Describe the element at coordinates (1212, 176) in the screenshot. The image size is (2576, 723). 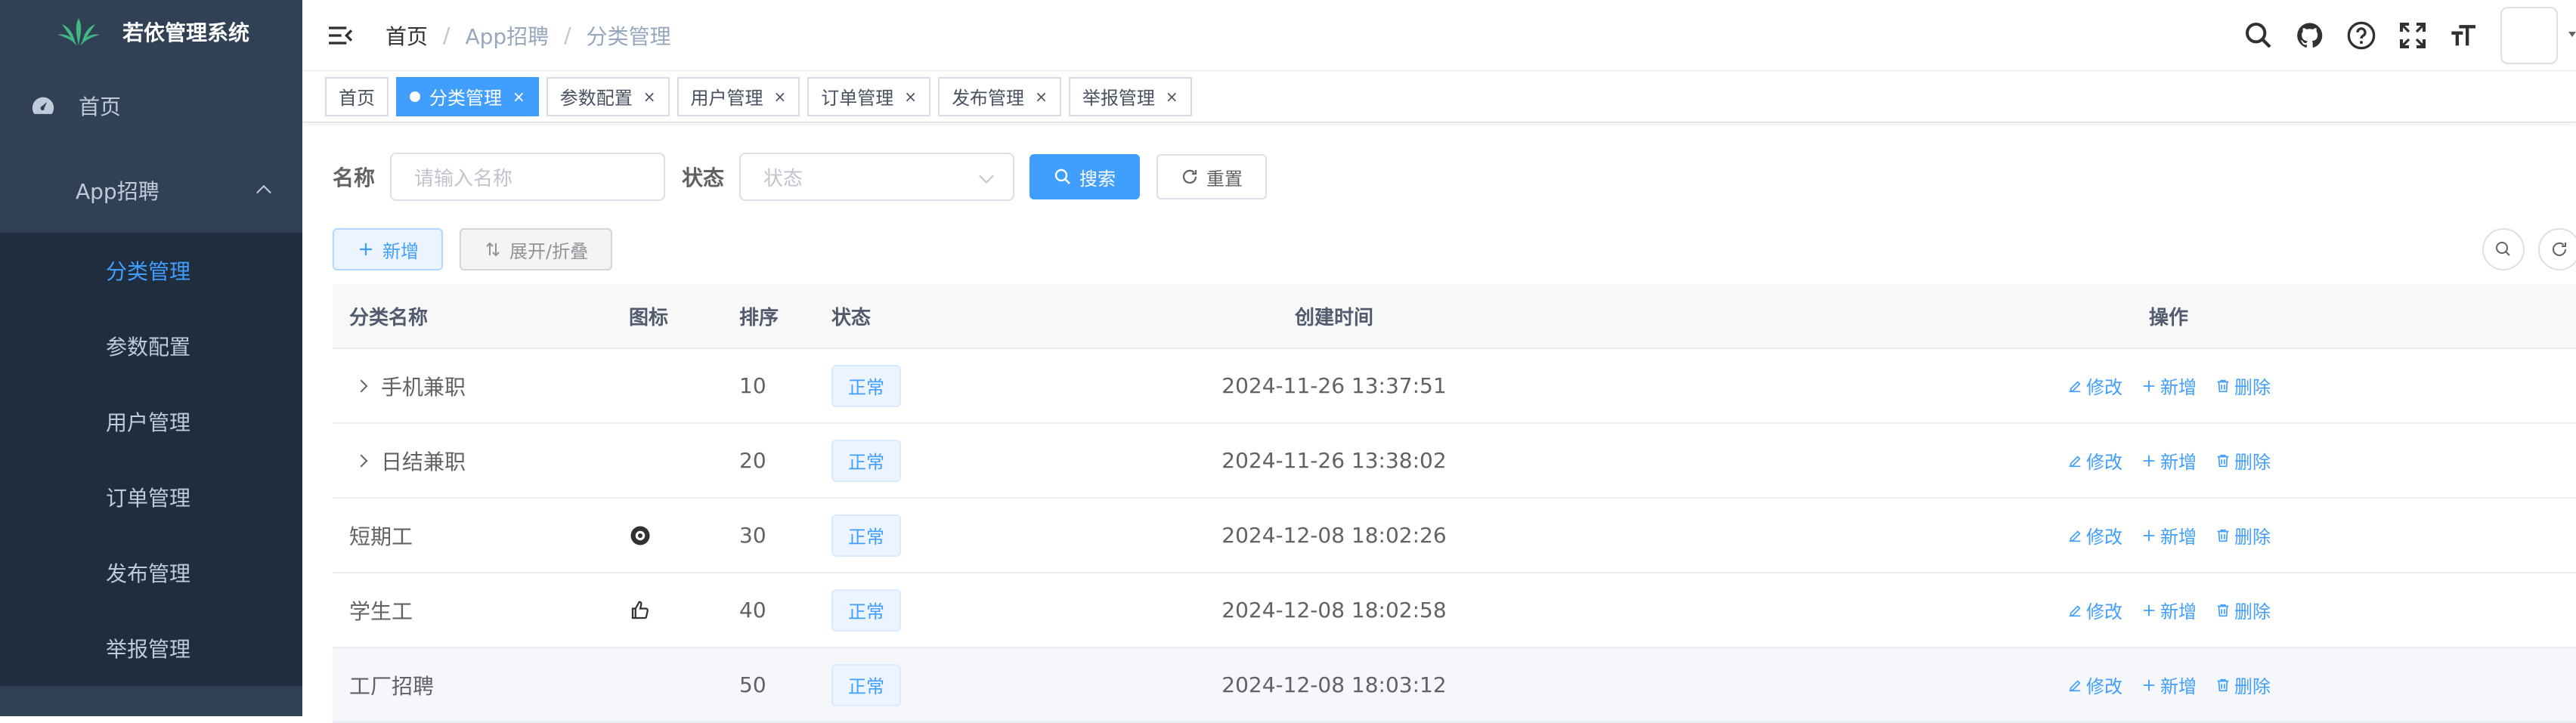
I see `reset-button: 重置` at that location.